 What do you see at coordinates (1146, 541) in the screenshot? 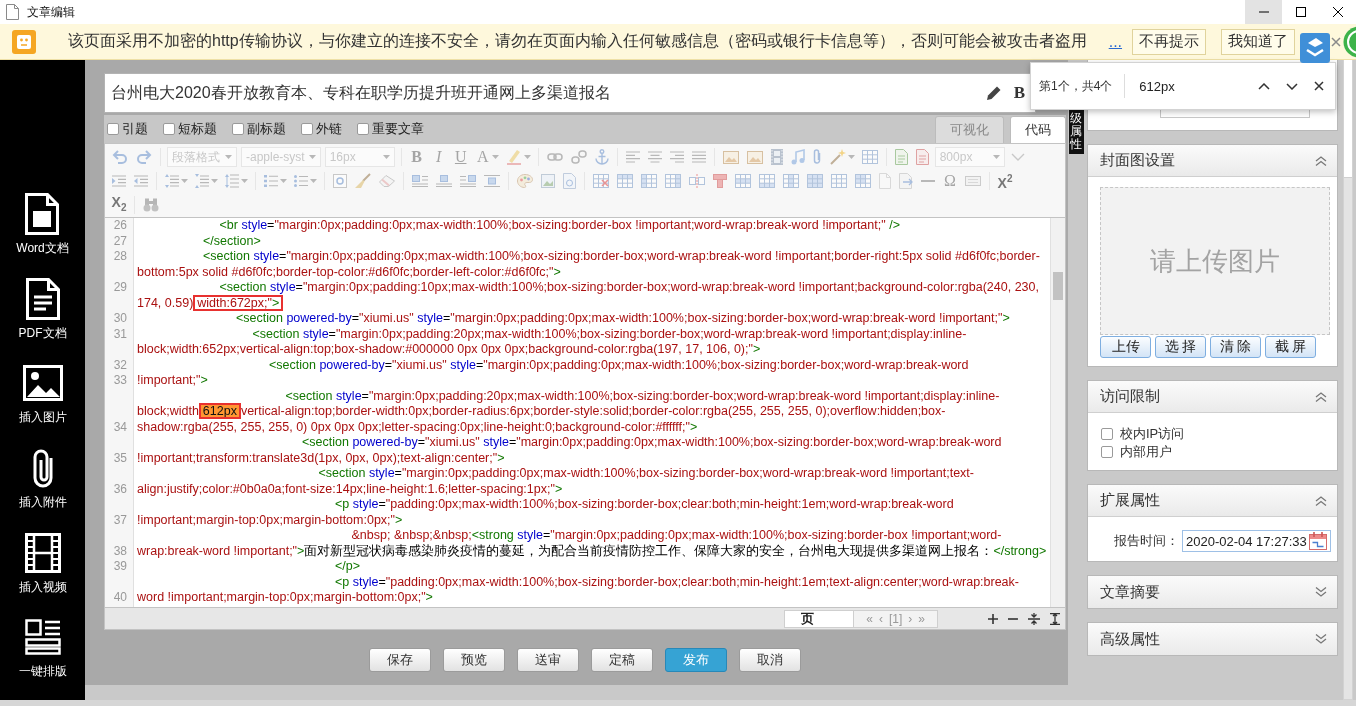
I see `field-label: 报告时间：` at bounding box center [1146, 541].